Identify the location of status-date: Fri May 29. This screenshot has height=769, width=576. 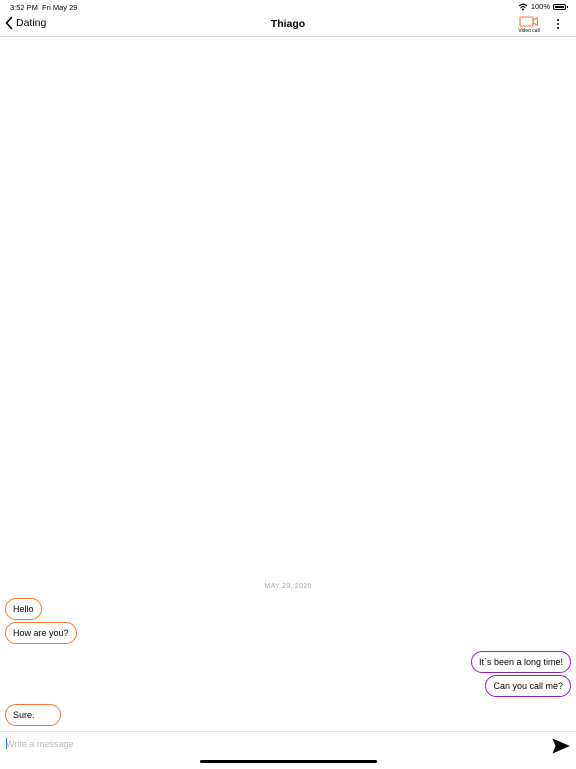
(60, 7).